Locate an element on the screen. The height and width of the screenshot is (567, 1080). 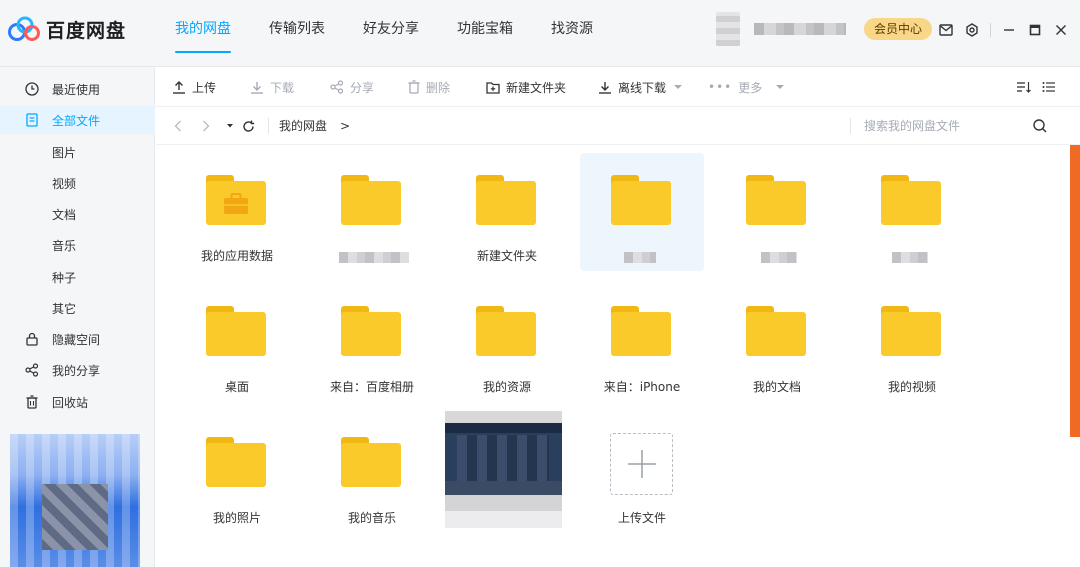
new-folder-button: 新建文件夹 is located at coordinates (526, 87).